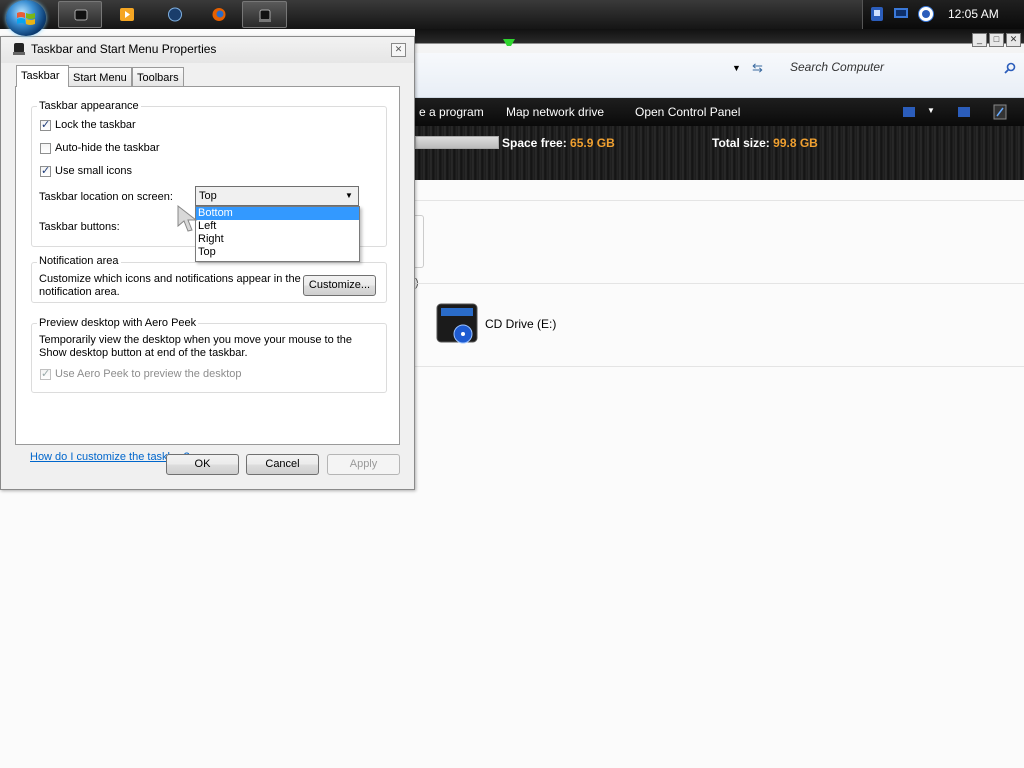  I want to click on taskbar-properties-window-icon, so click(265, 15).